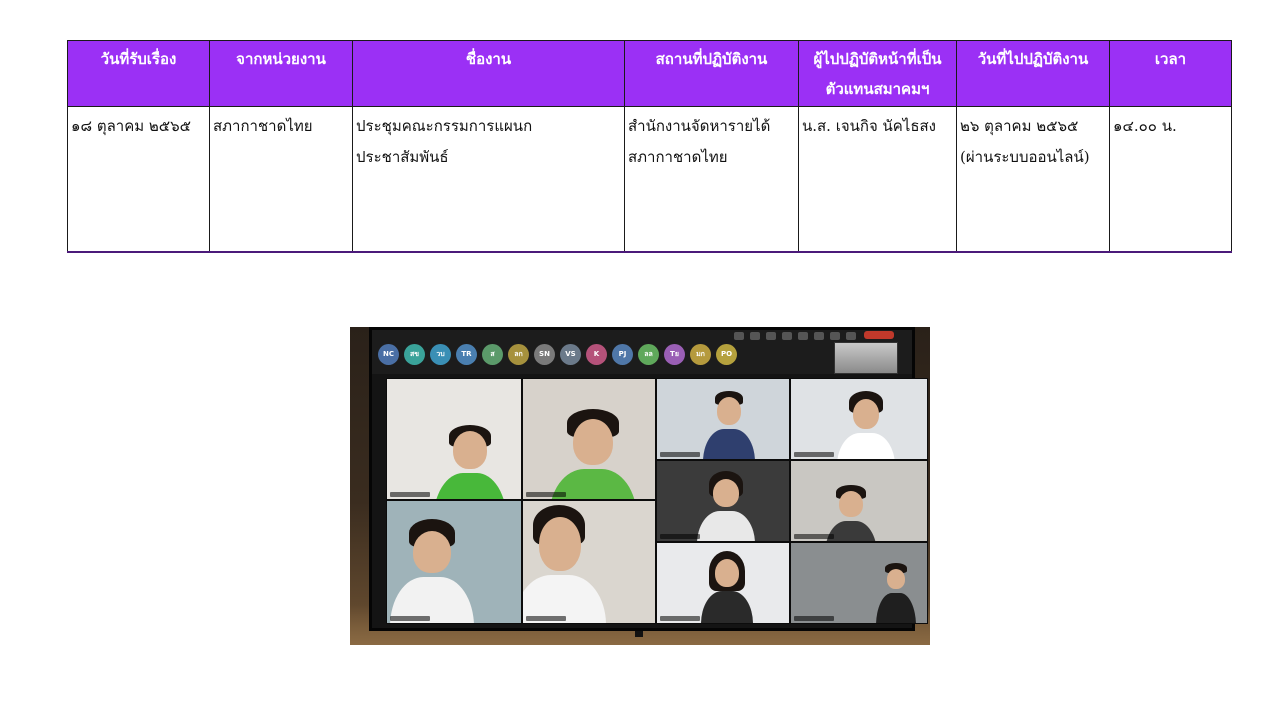 The height and width of the screenshot is (720, 1280). I want to click on people-icon, so click(739, 336).